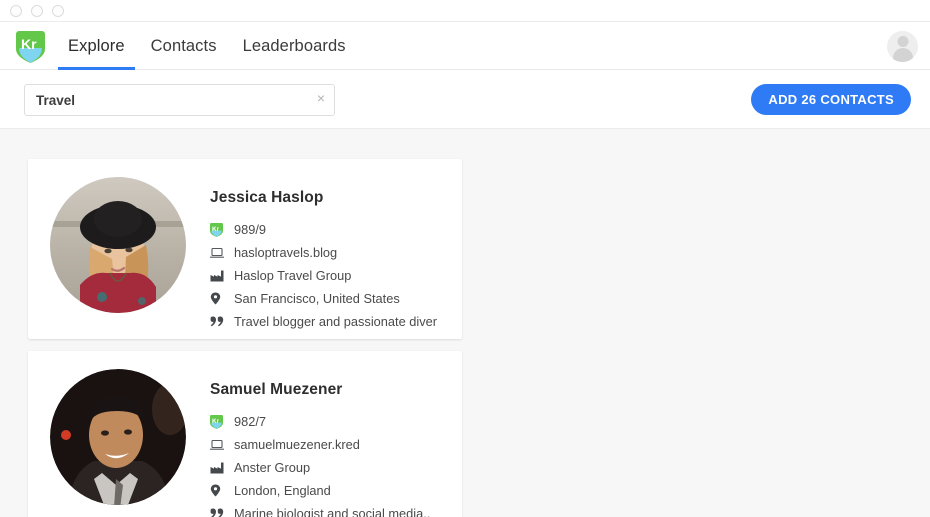 Image resolution: width=930 pixels, height=517 pixels. What do you see at coordinates (336, 490) in the screenshot?
I see `contact-location-row: London, England` at bounding box center [336, 490].